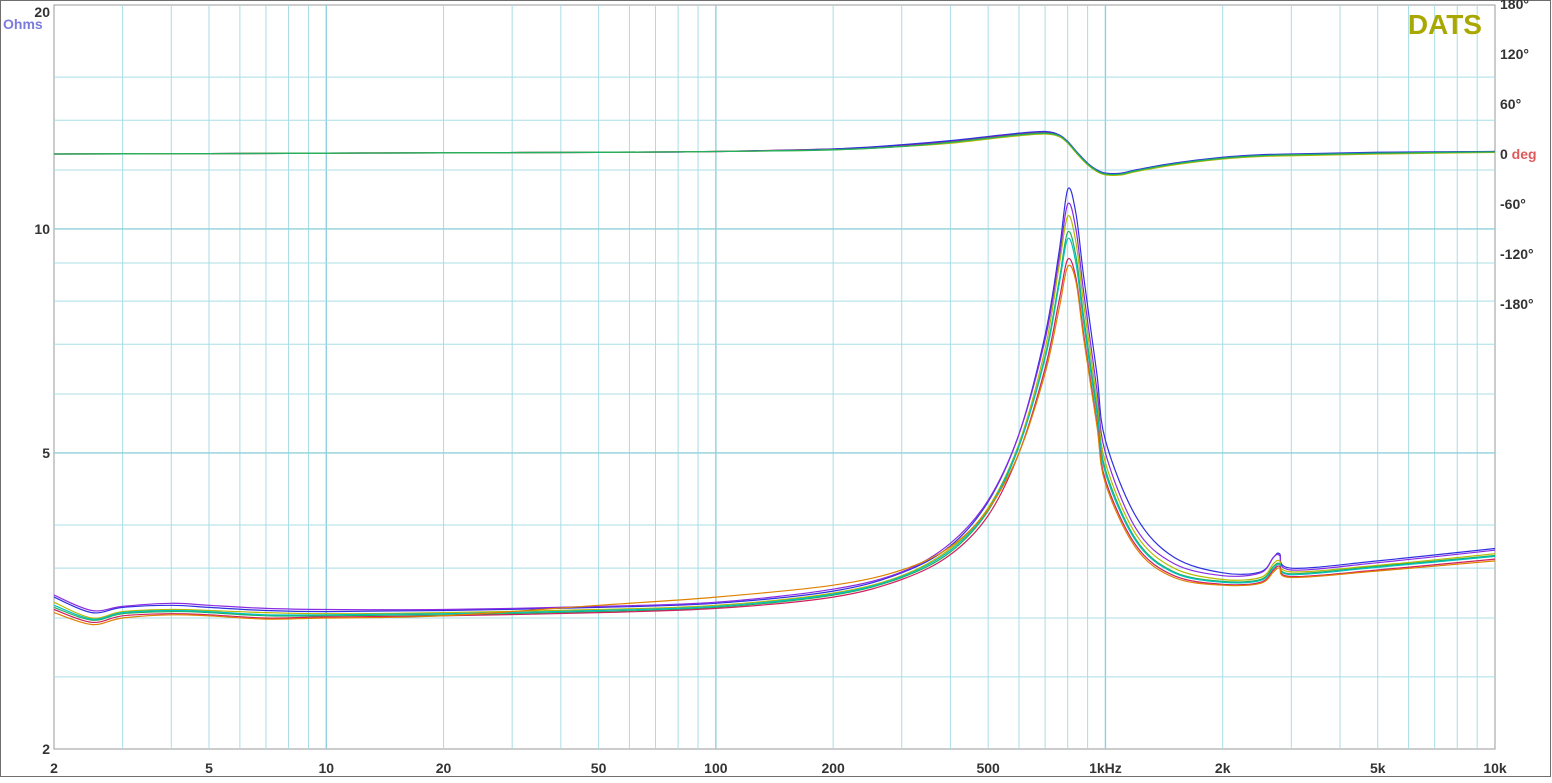 This screenshot has width=1552, height=783. Describe the element at coordinates (1223, 768) in the screenshot. I see `x-tick-label: 2k` at that location.